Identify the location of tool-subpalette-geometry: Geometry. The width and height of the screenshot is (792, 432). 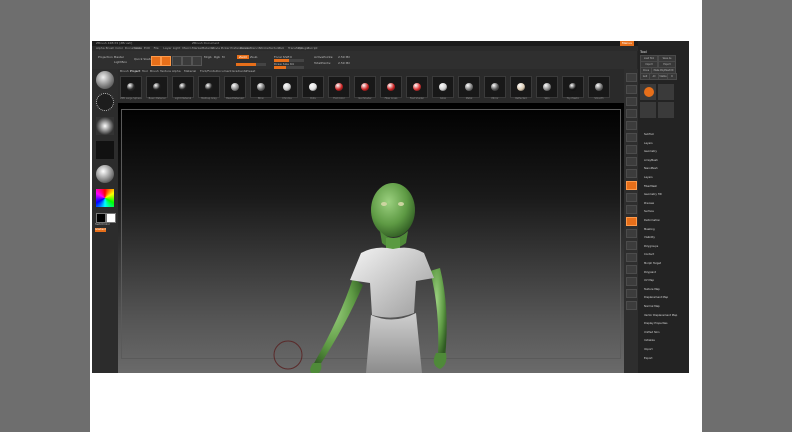
(650, 151).